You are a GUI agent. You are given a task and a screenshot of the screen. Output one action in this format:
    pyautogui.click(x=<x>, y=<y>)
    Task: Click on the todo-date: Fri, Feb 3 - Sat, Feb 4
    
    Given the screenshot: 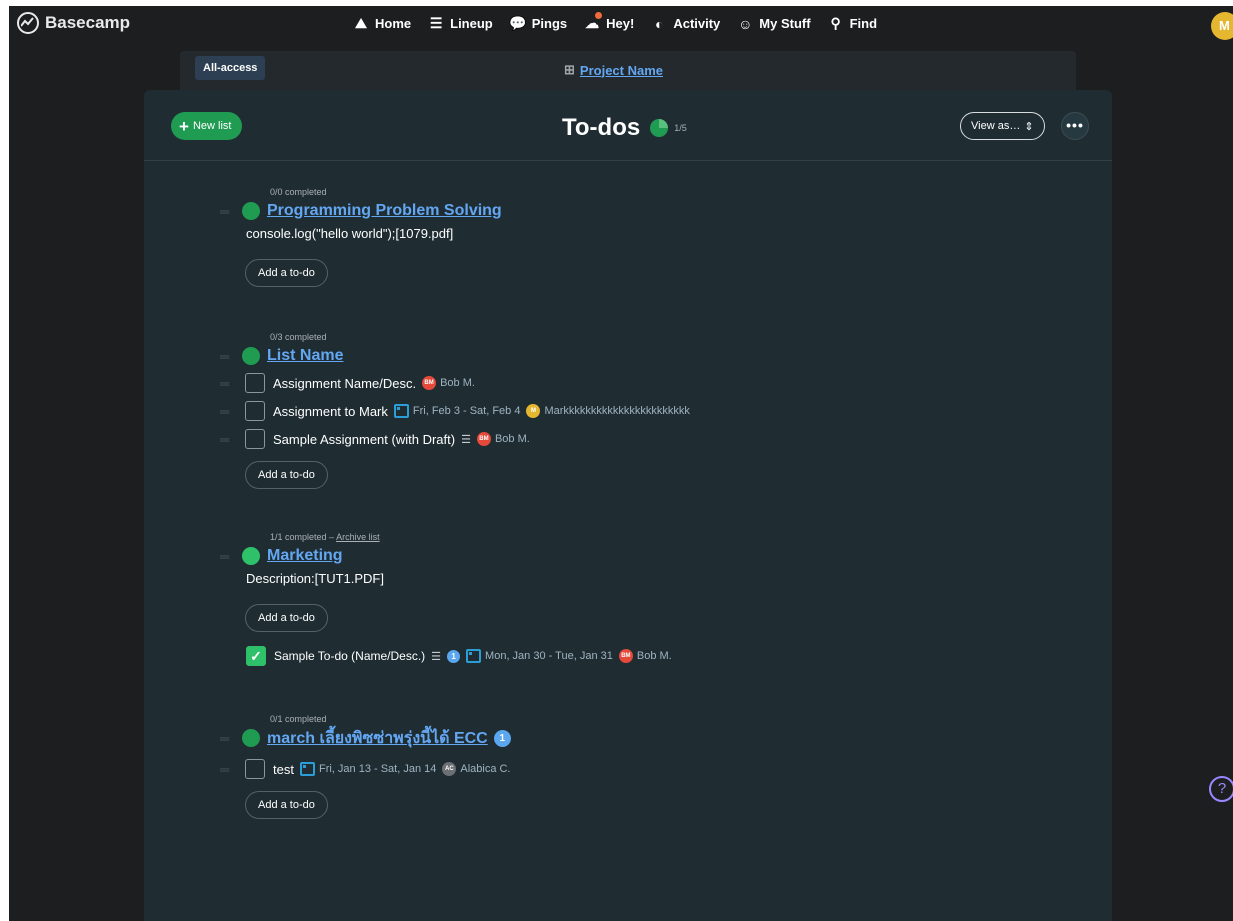 What is the action you would take?
    pyautogui.click(x=466, y=411)
    